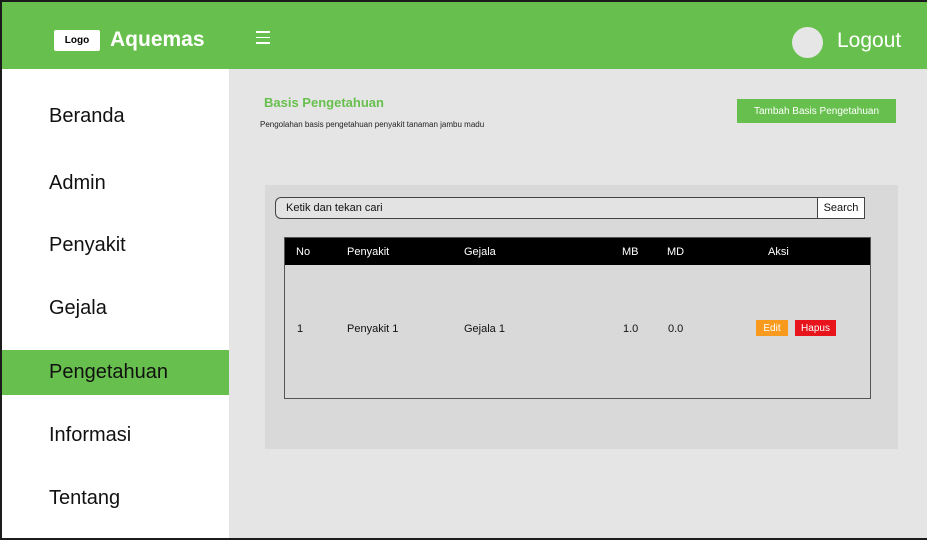 This screenshot has width=927, height=540. Describe the element at coordinates (373, 329) in the screenshot. I see `cell-penyakit: Penyakit 1` at that location.